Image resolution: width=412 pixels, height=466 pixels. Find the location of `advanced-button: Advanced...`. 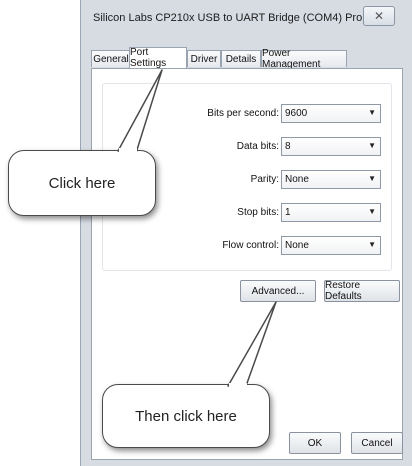

advanced-button: Advanced... is located at coordinates (278, 291).